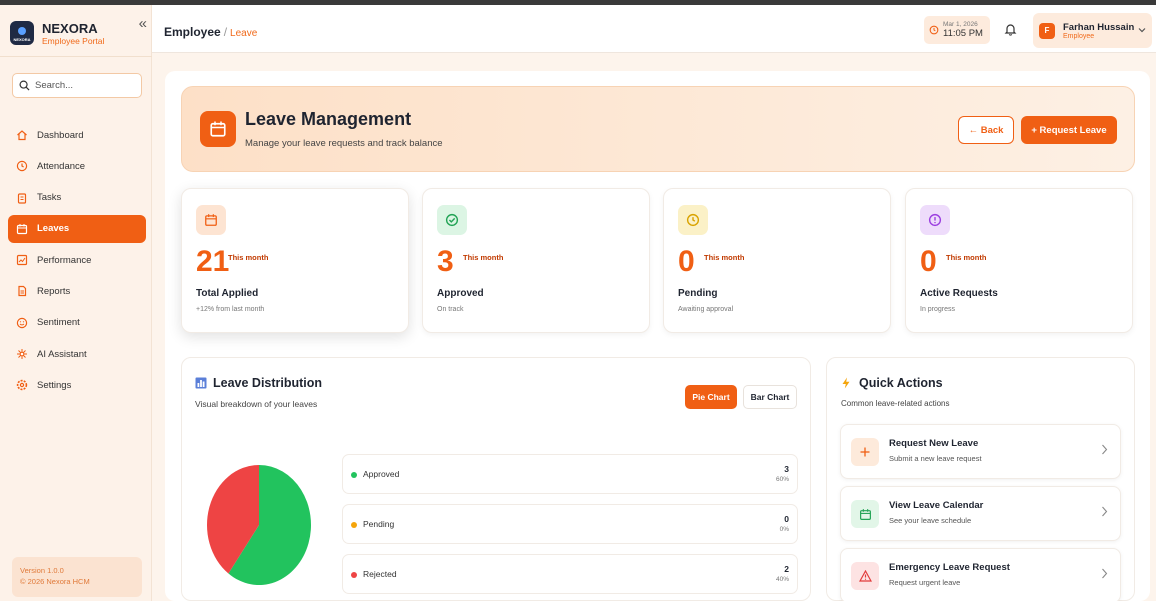 The width and height of the screenshot is (1156, 601). What do you see at coordinates (22, 323) in the screenshot?
I see `smile-icon` at bounding box center [22, 323].